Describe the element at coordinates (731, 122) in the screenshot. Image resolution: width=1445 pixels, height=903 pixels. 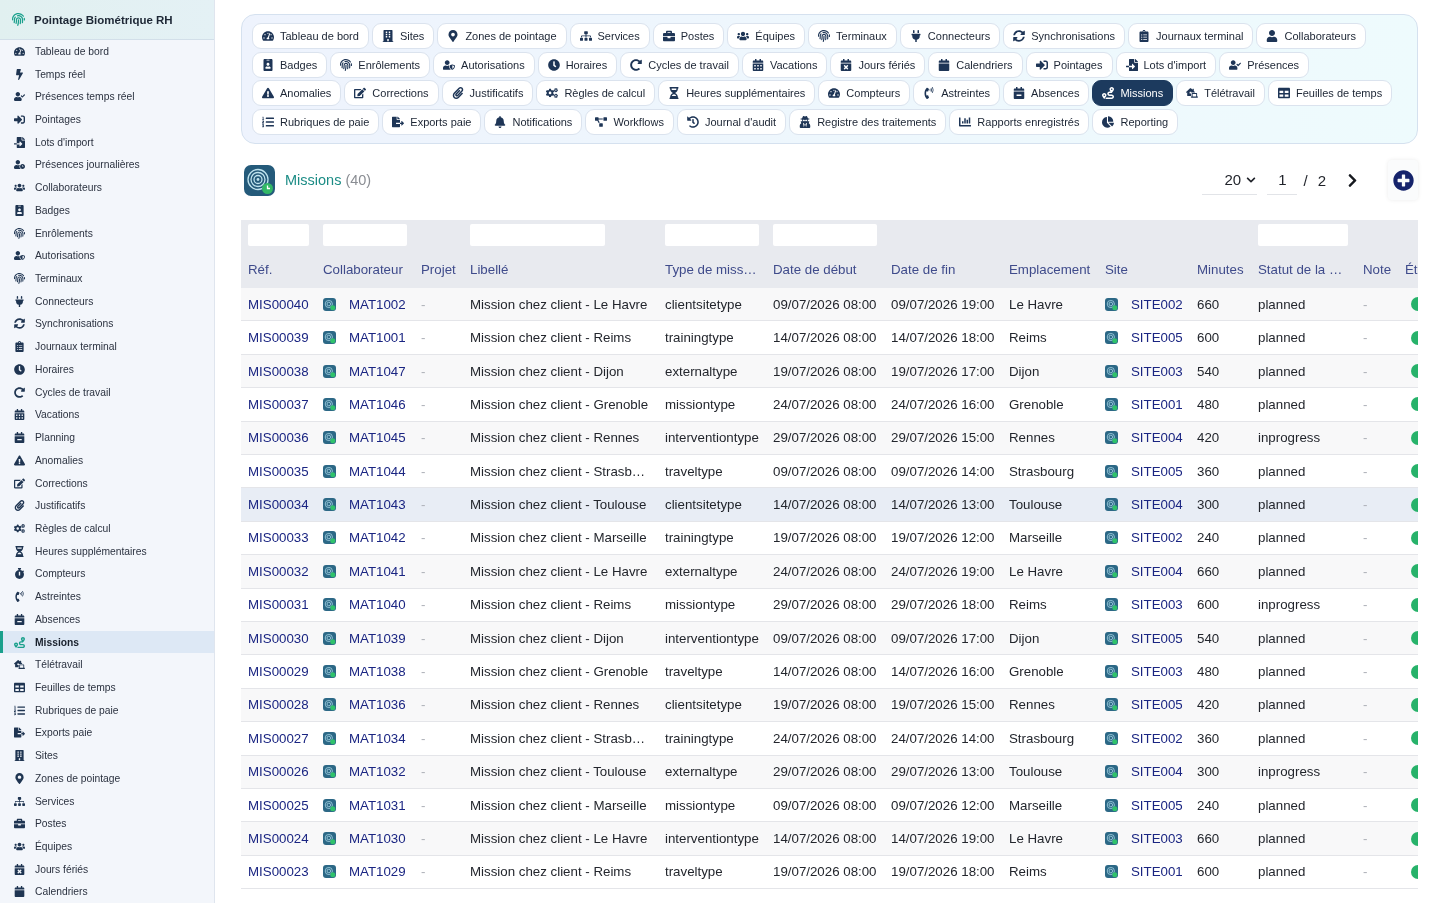
I see `module-tab: Journal d'audit` at that location.